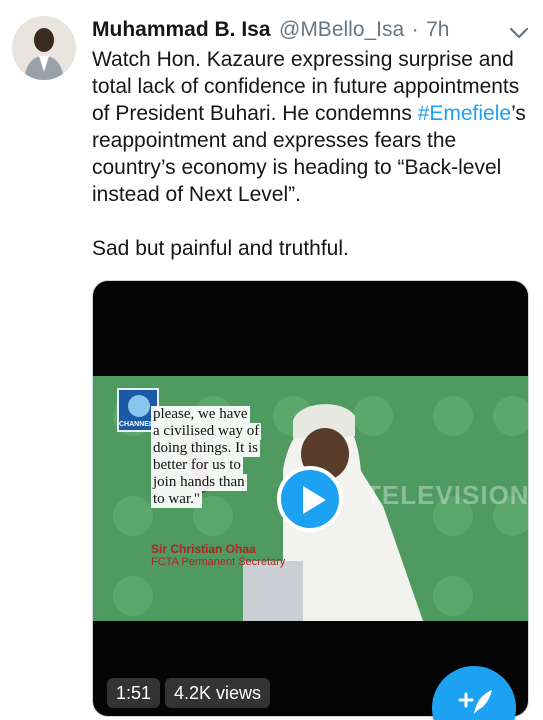 The width and height of the screenshot is (543, 720). I want to click on quote-line: to war.", so click(176, 499).